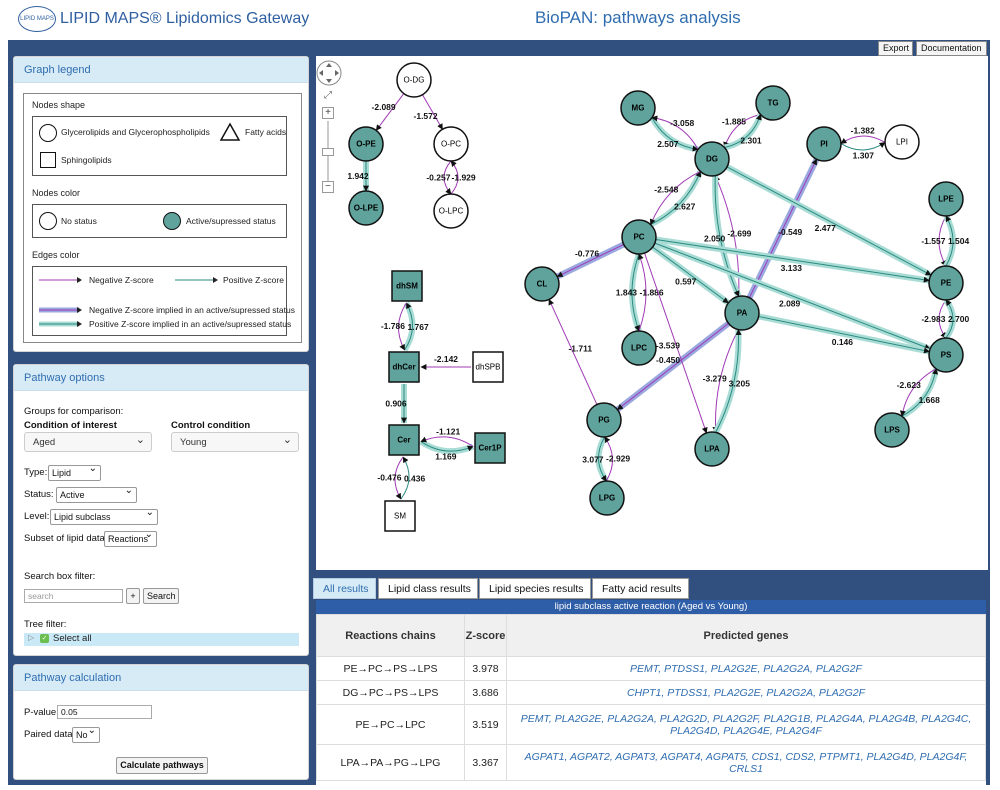 Image resolution: width=1000 pixels, height=790 pixels. I want to click on edge-zscore-label: -2.142, so click(446, 359).